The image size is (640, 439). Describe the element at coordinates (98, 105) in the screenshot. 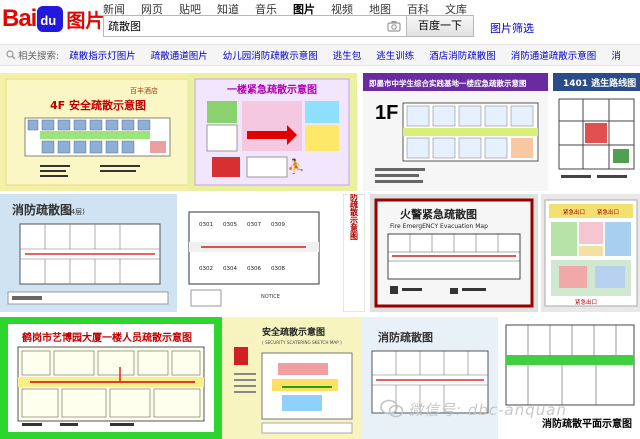

I see `tile-title: 4F 安全疏散示意图` at that location.